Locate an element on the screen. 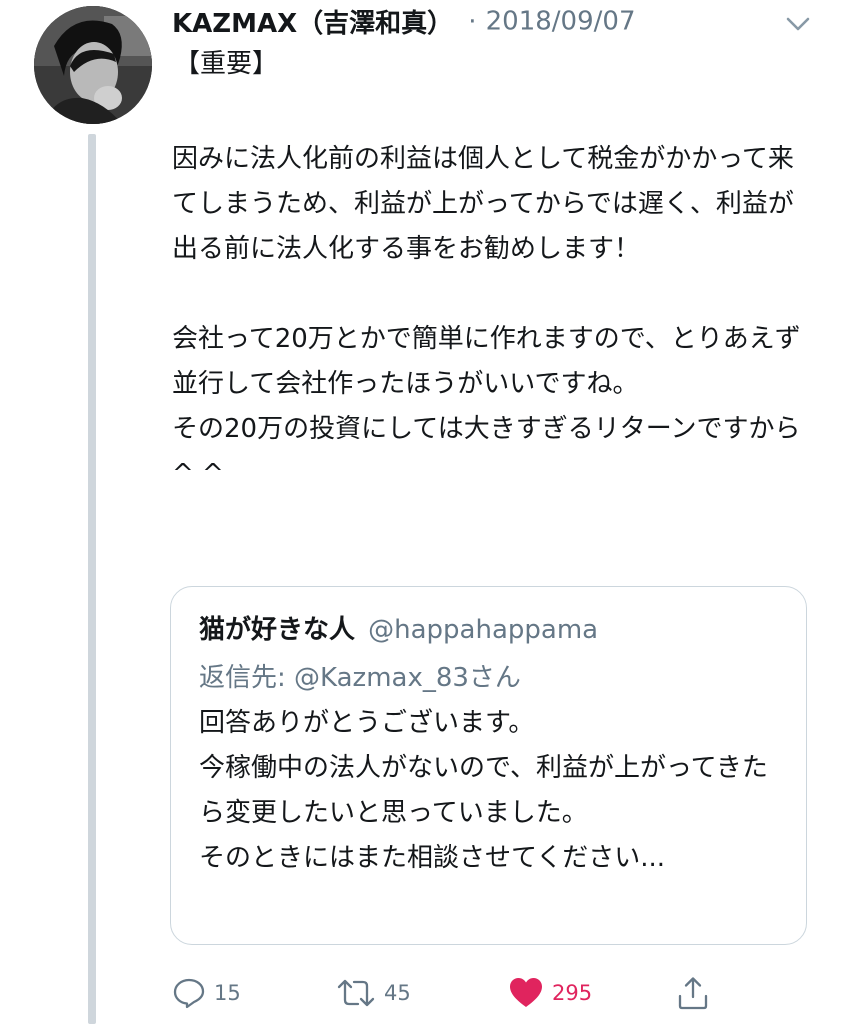 This screenshot has width=843, height=1024. chevron-down-icon is located at coordinates (798, 24).